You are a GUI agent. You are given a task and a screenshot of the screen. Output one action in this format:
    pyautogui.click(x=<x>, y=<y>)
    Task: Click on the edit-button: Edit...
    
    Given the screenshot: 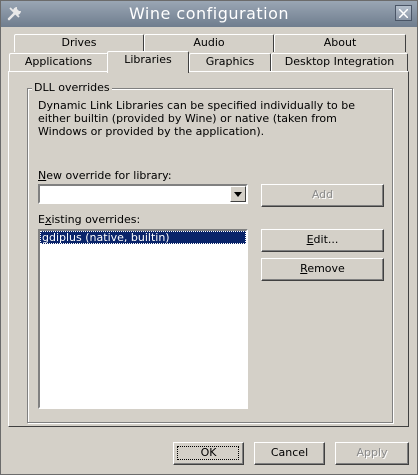 What is the action you would take?
    pyautogui.click(x=322, y=240)
    